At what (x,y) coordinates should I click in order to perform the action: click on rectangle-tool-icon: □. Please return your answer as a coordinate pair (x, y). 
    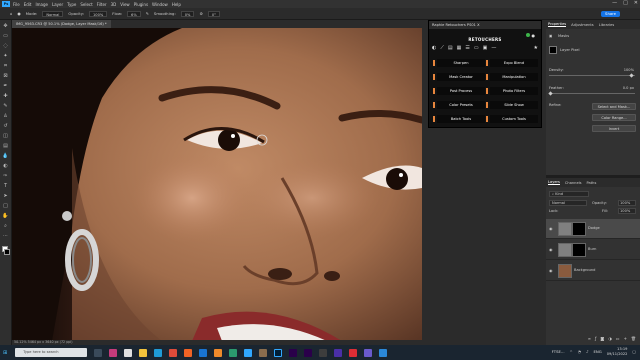
    Looking at the image, I should click on (5, 206).